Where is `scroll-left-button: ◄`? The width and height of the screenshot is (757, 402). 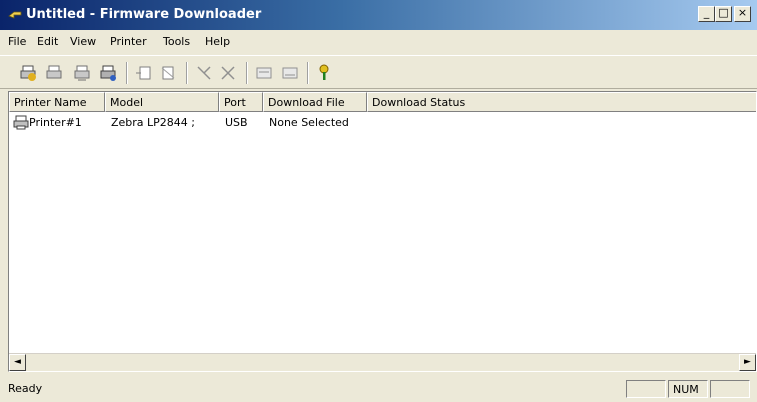 scroll-left-button: ◄ is located at coordinates (17, 362).